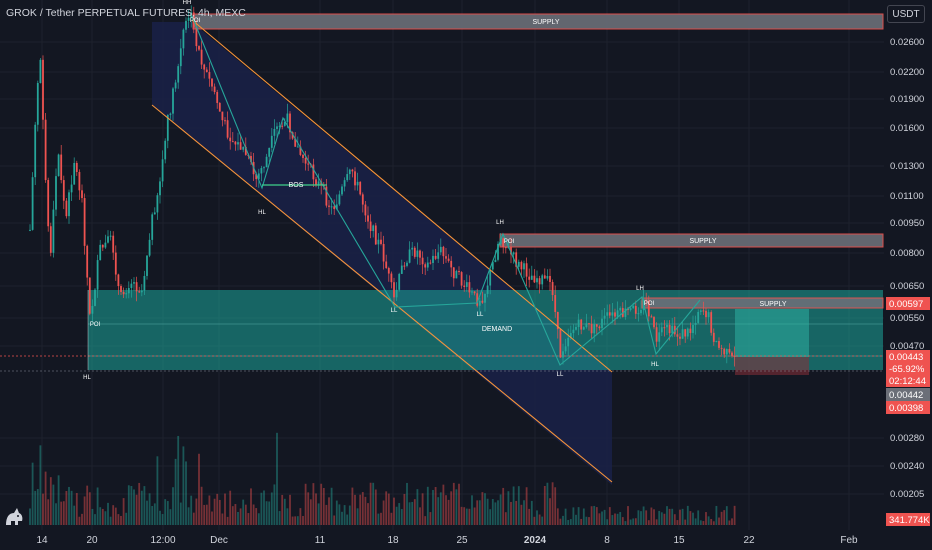  What do you see at coordinates (907, 196) in the screenshot?
I see `price-tick-label: 0.01100` at bounding box center [907, 196].